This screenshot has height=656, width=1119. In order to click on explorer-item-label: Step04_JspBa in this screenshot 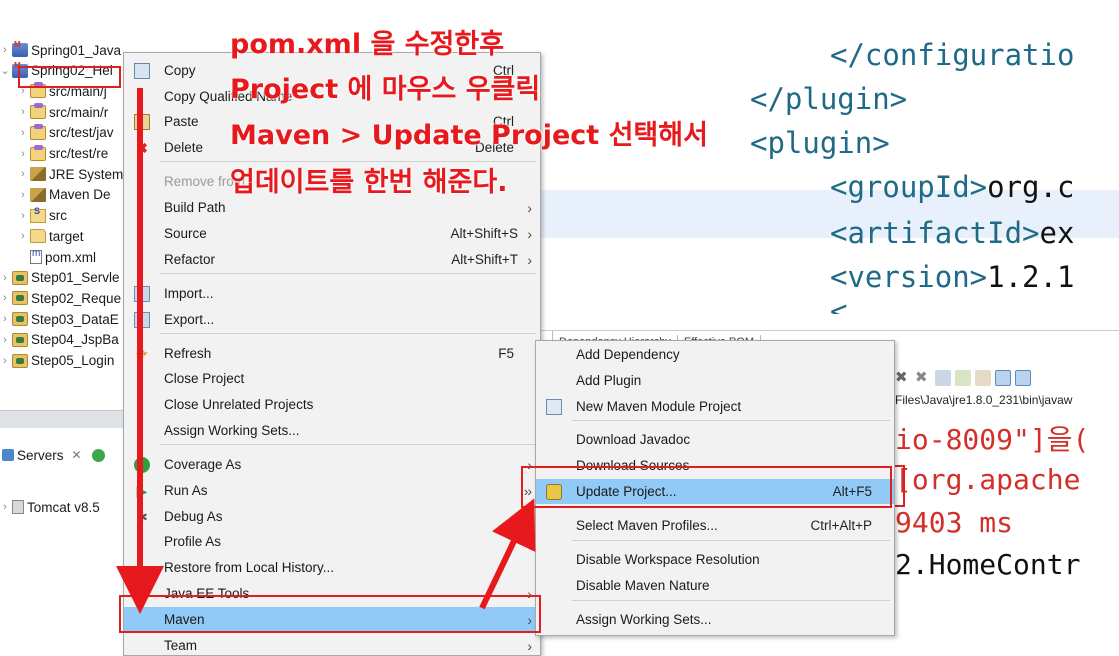, I will do `click(75, 340)`.